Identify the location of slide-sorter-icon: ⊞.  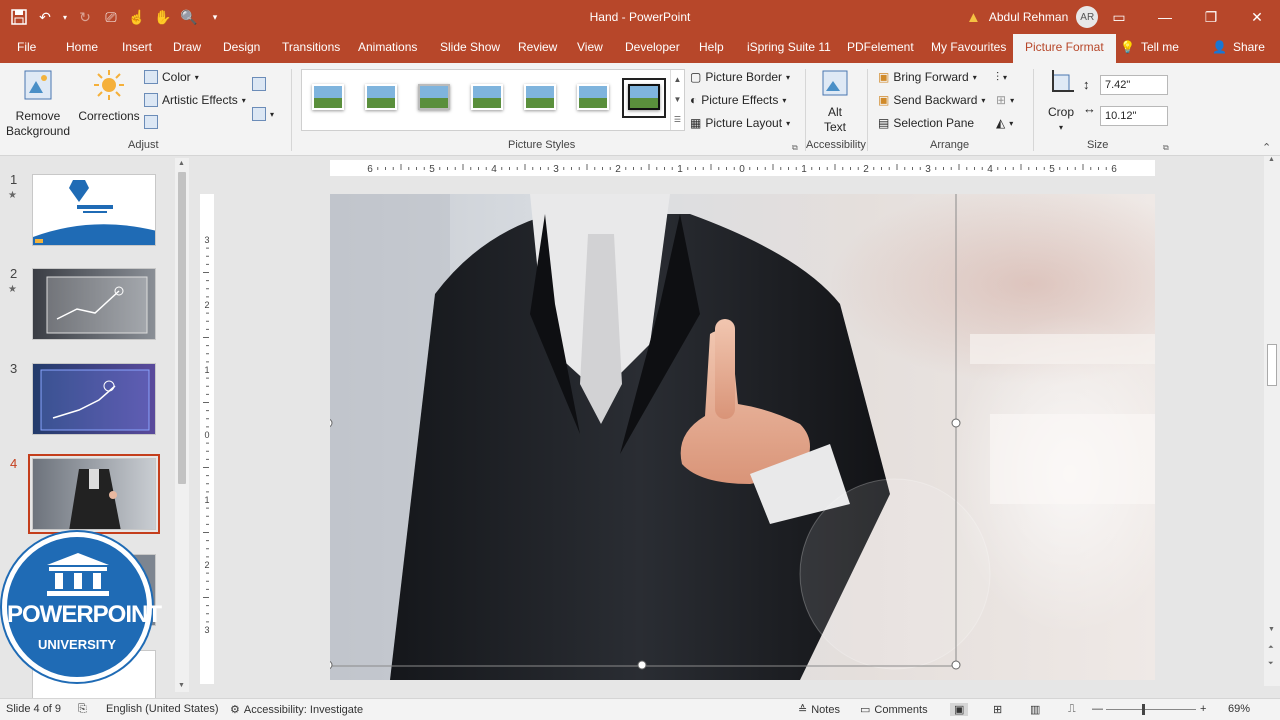
(997, 709).